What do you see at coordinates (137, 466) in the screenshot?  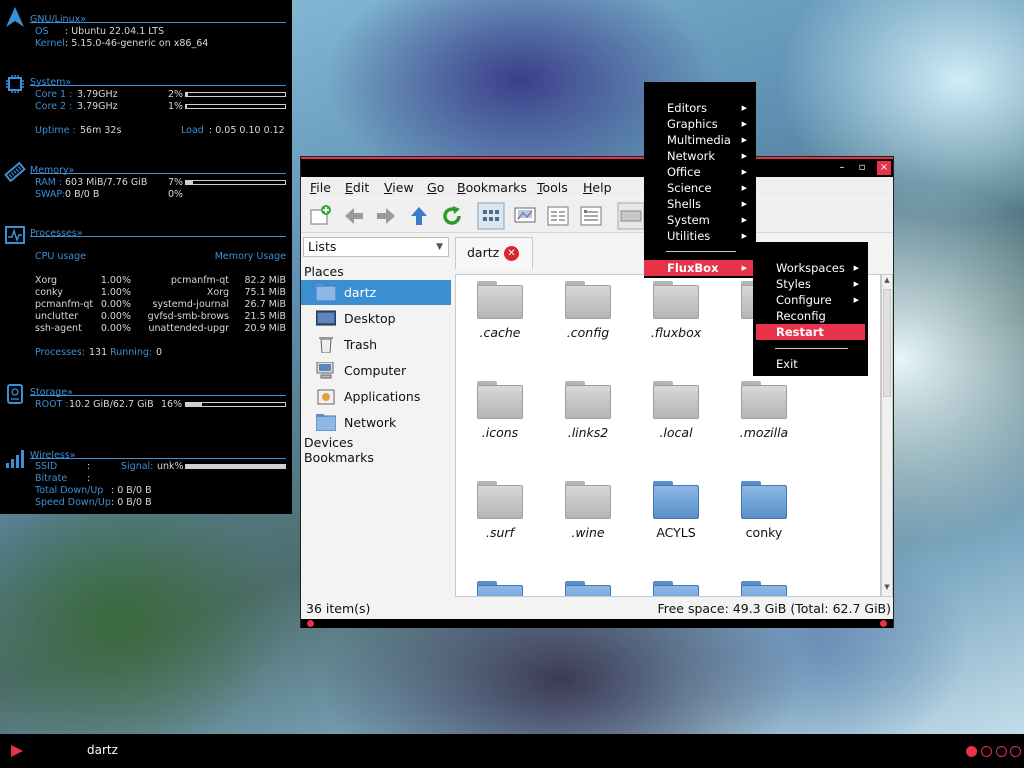 I see `signal-label: Signal:` at bounding box center [137, 466].